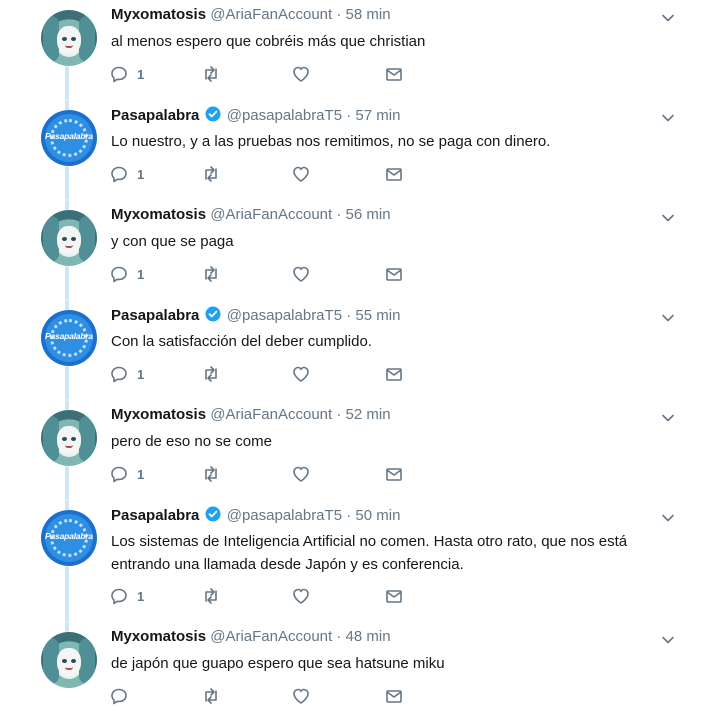  Describe the element at coordinates (269, 274) in the screenshot. I see `tweet-actions: 1` at that location.